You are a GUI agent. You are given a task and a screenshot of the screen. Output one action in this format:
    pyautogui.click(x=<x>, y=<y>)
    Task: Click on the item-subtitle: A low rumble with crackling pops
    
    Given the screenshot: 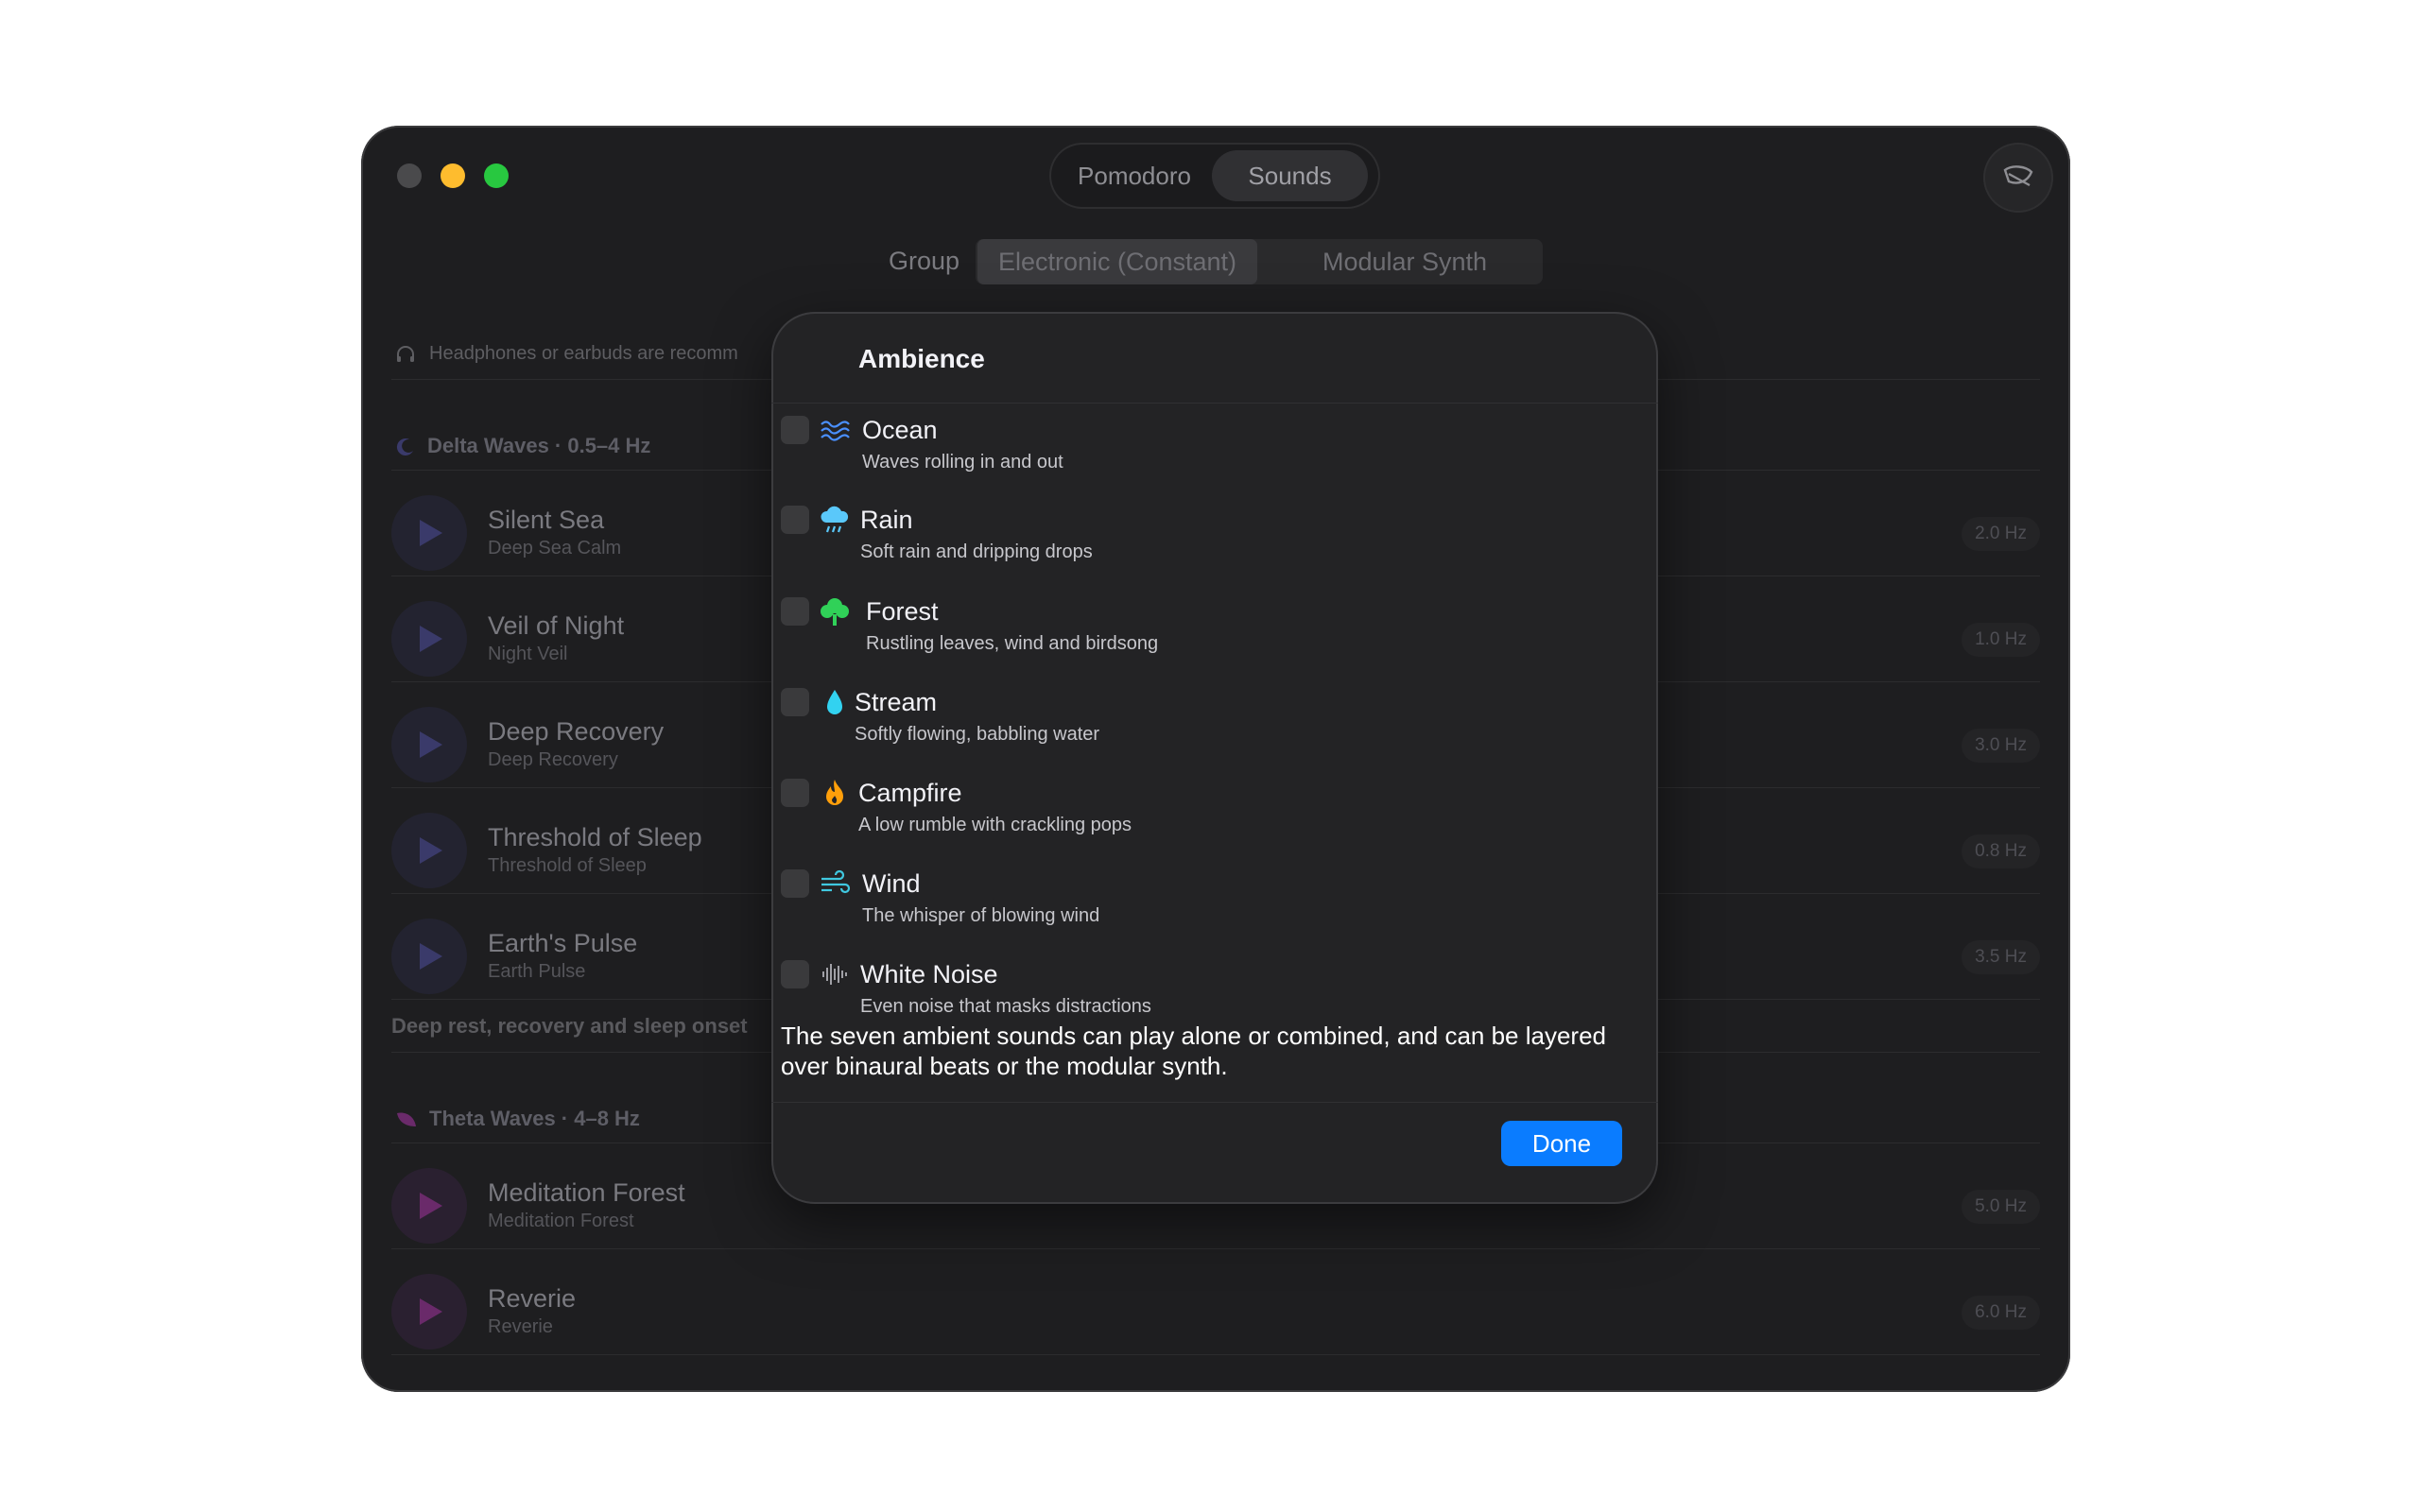 What is the action you would take?
    pyautogui.click(x=995, y=825)
    